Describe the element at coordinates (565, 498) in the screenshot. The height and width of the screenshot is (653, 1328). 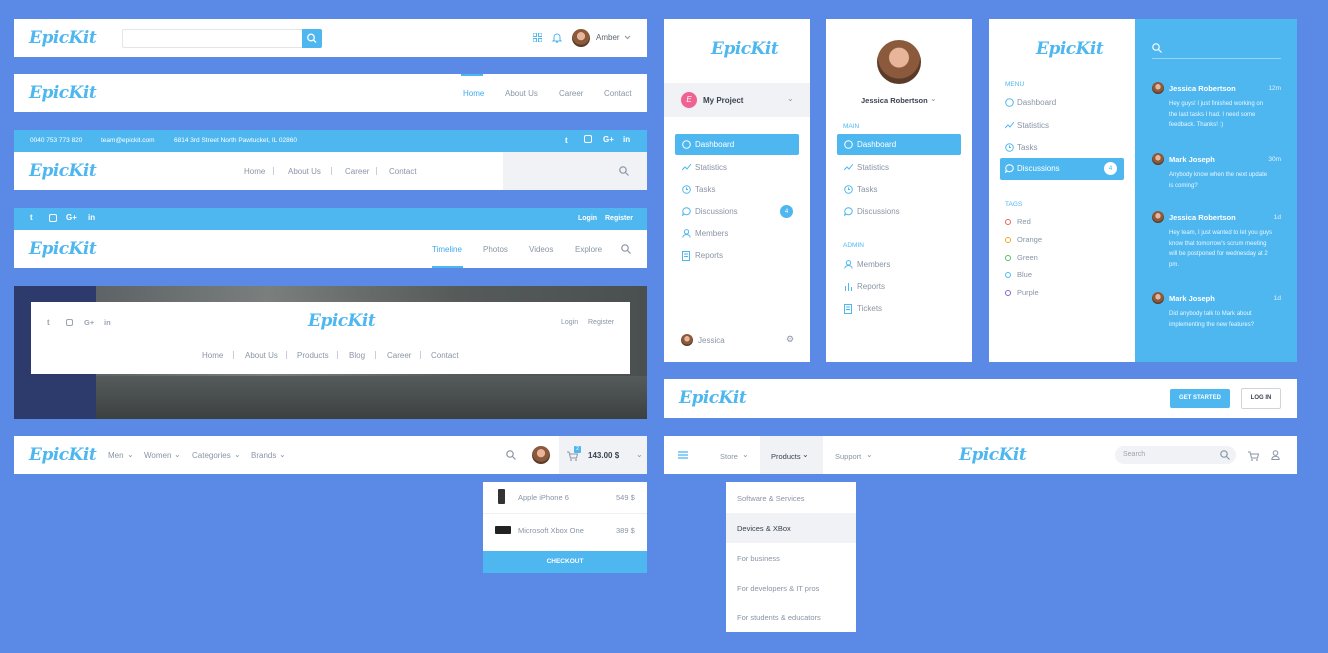
I see `cart-item: Apple iPhone 6 549 $` at that location.